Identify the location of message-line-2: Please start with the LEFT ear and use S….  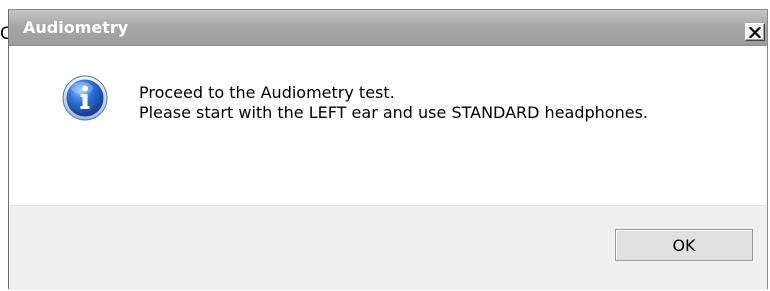
(393, 112).